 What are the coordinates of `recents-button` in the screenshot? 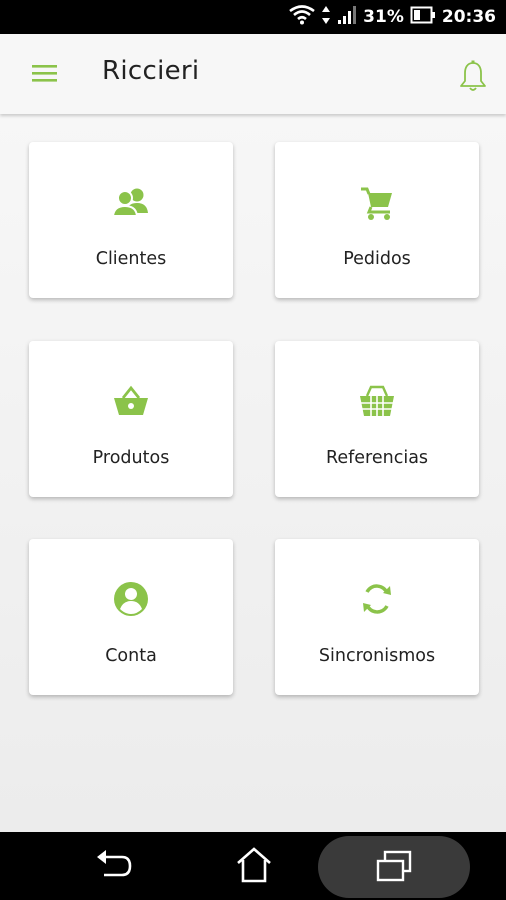 It's located at (394, 867).